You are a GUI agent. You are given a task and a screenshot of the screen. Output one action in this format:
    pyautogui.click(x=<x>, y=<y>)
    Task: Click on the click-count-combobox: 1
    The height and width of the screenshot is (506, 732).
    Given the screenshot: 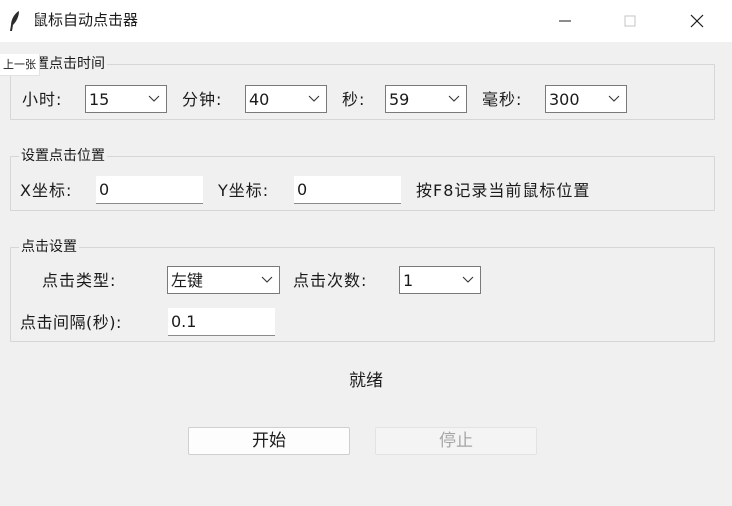 What is the action you would take?
    pyautogui.click(x=440, y=280)
    